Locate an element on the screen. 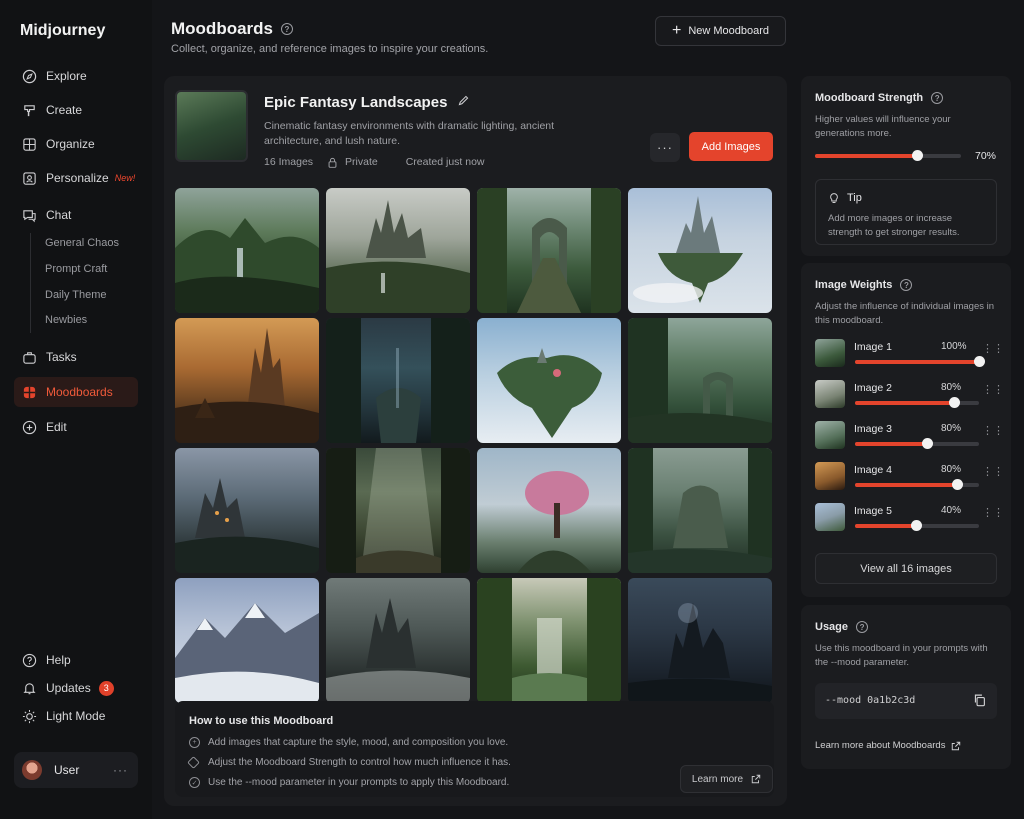 This screenshot has height=819, width=1024. created-time: Created just now is located at coordinates (445, 162).